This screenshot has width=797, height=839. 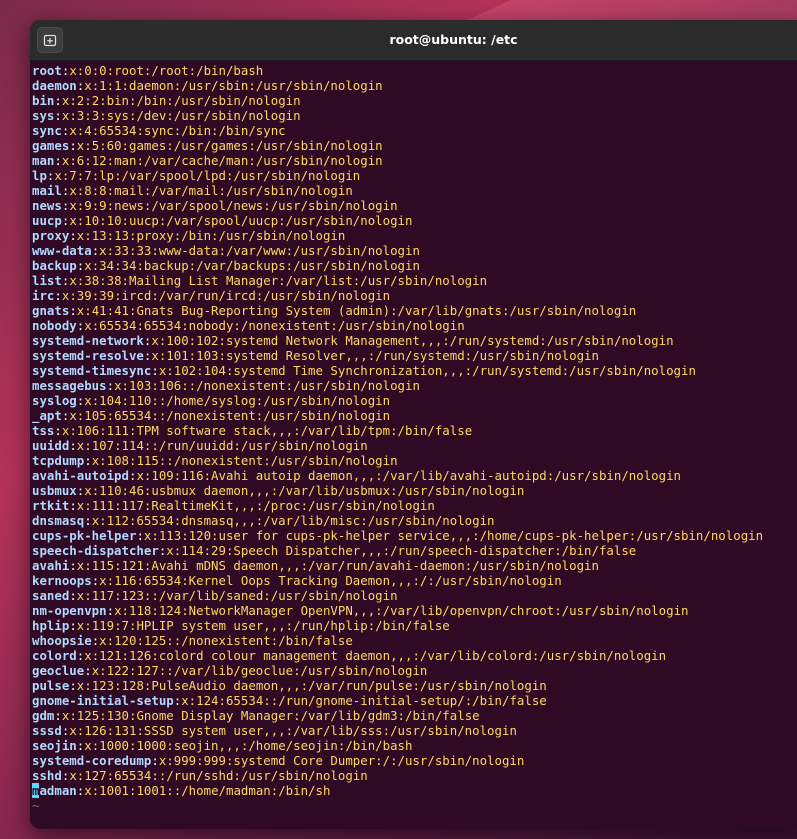 What do you see at coordinates (181, 115) in the screenshot?
I see `passwd-fields: x:3:3:sys:/dev:/usr/sbin/nologin` at bounding box center [181, 115].